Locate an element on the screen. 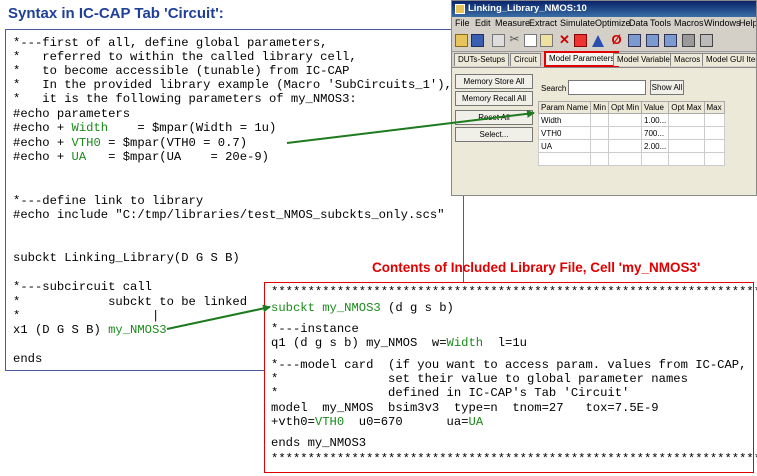 The height and width of the screenshot is (476, 757). arrow-to-library-cell is located at coordinates (218, 317).